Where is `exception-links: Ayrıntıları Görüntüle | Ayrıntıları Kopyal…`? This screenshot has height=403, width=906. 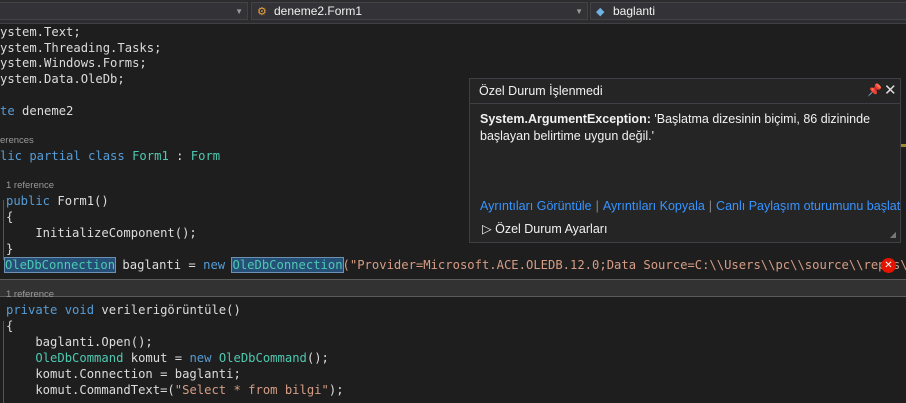 exception-links: Ayrıntıları Görüntüle | Ayrıntıları Kopyal… is located at coordinates (690, 206).